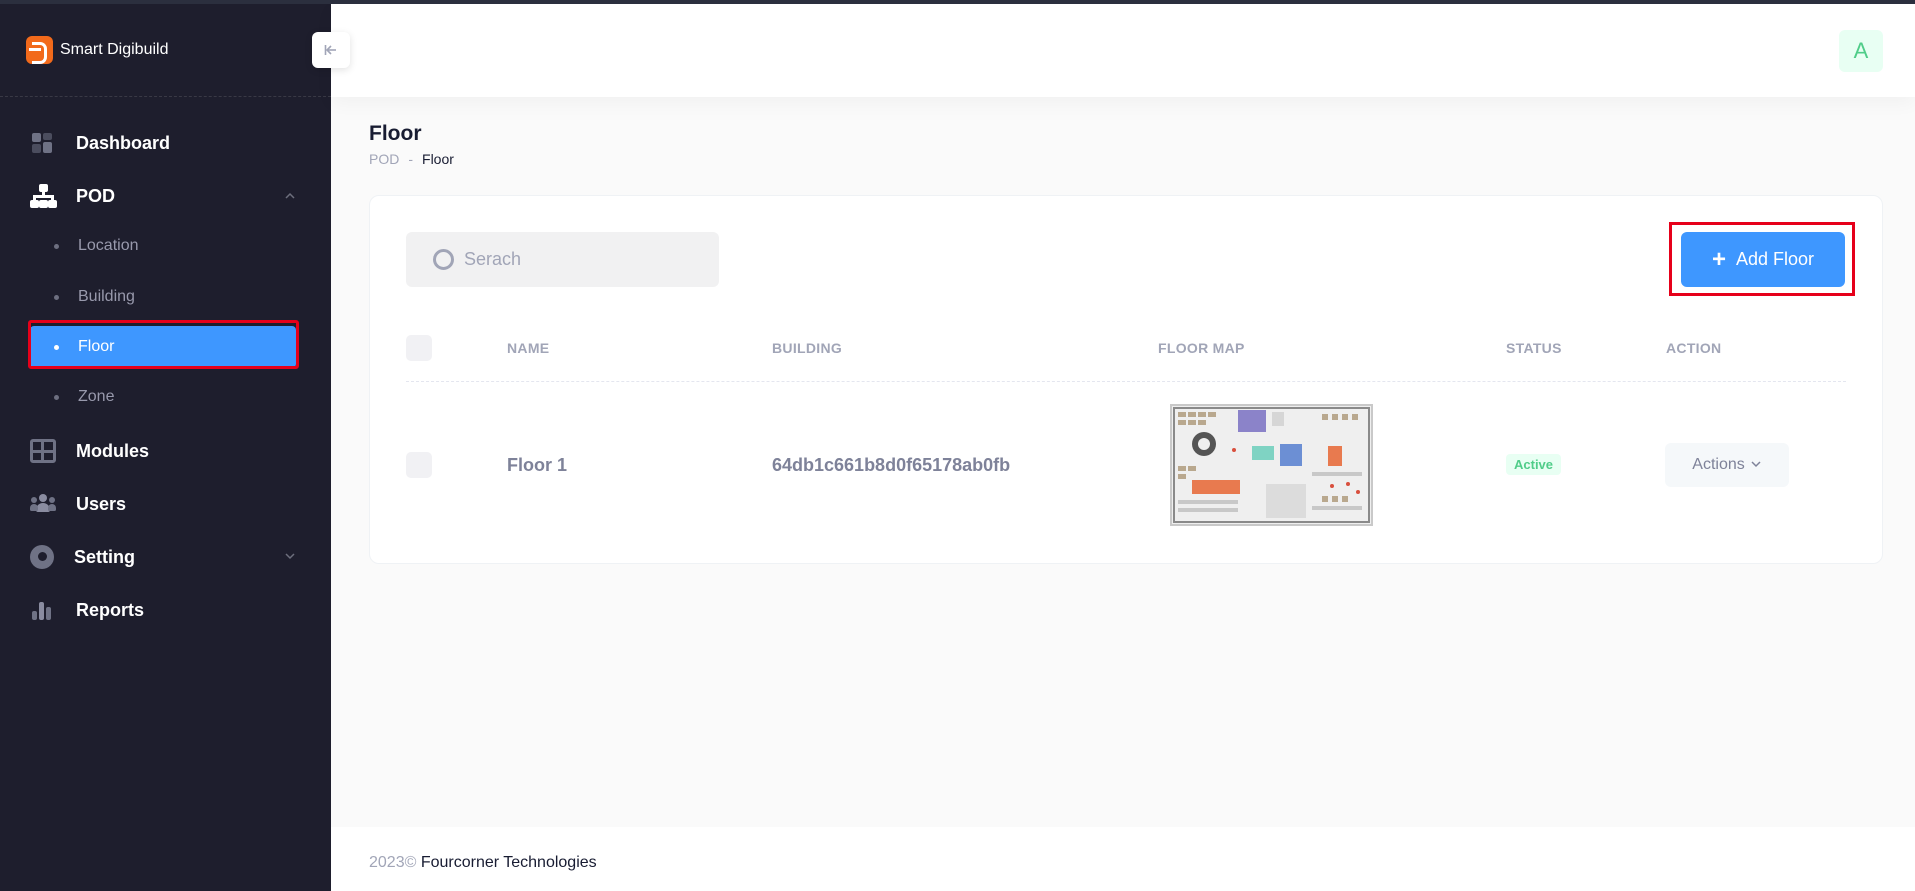 The height and width of the screenshot is (891, 1915). I want to click on footer-company: Fourcorner Technologies, so click(509, 862).